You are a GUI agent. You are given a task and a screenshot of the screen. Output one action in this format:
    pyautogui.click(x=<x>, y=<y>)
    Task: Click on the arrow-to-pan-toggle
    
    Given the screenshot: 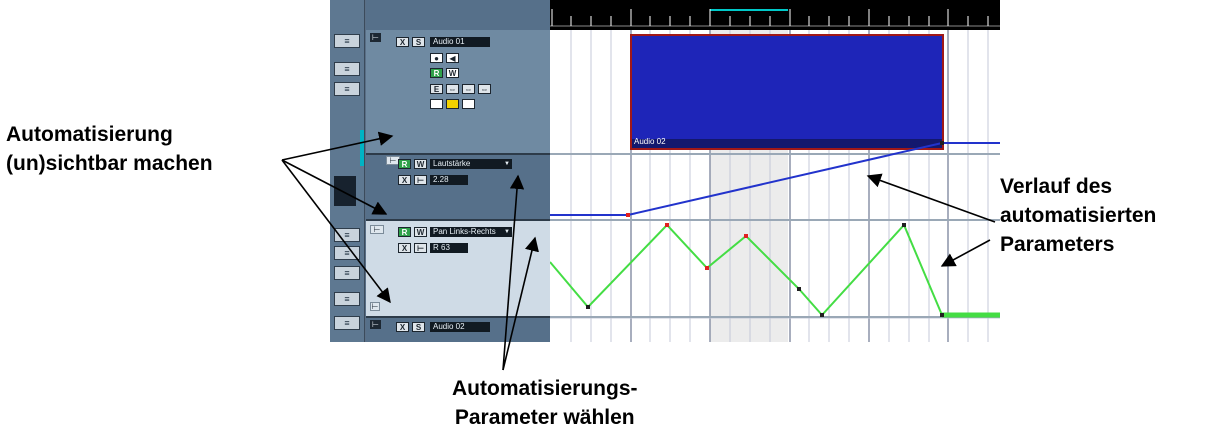 What is the action you would take?
    pyautogui.click(x=334, y=187)
    